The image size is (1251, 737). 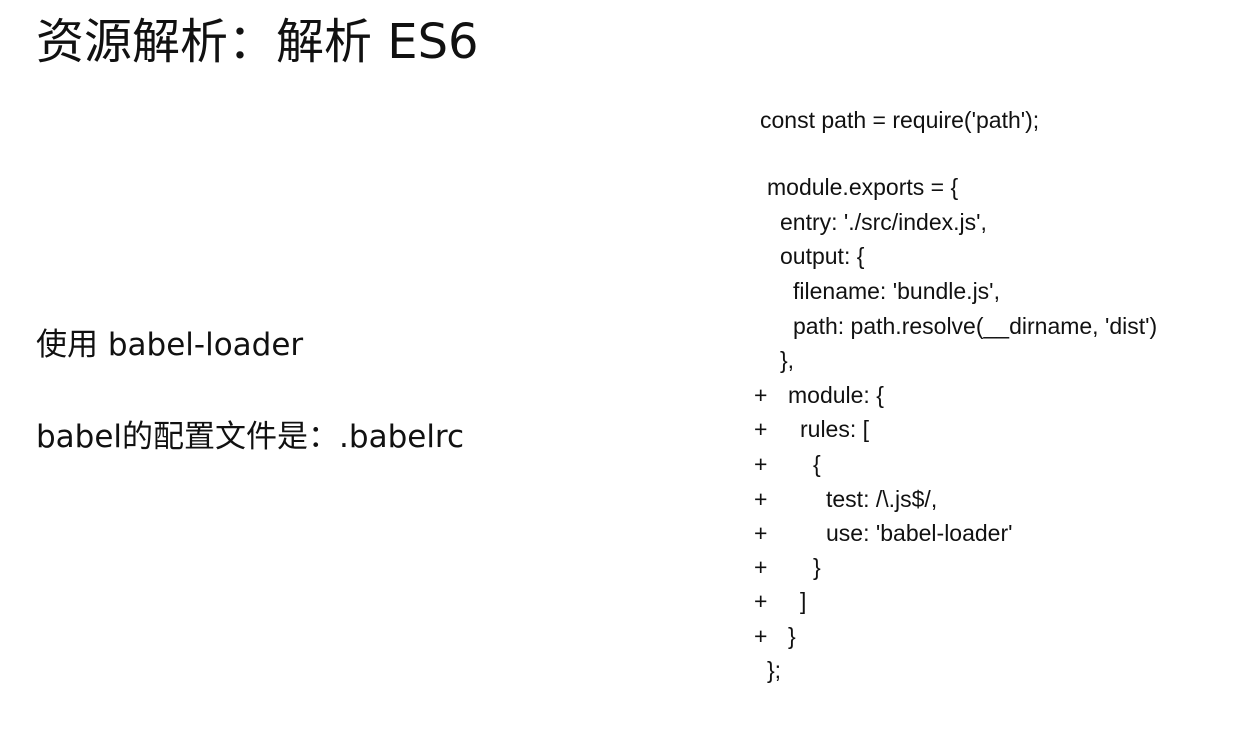 I want to click on code-line: path: path.resolve(__dirname, 'dist'), so click(x=975, y=326).